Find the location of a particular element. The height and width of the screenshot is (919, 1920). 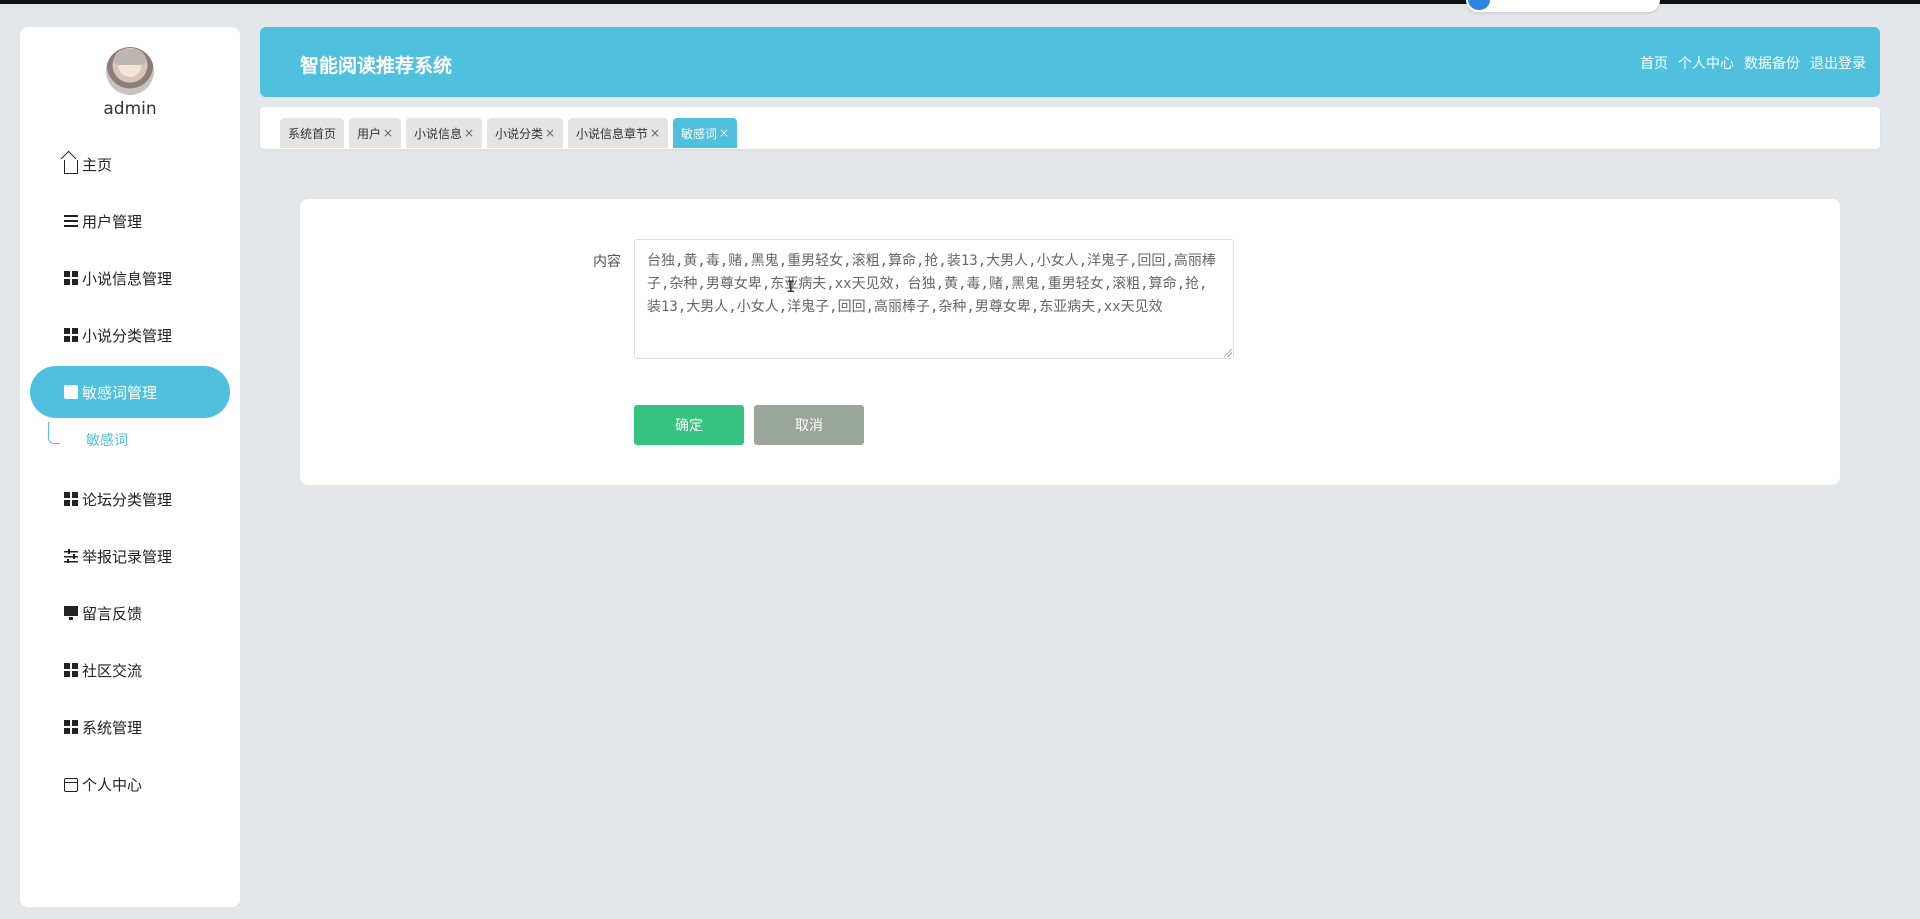

tab-users: 用户 × is located at coordinates (375, 133).